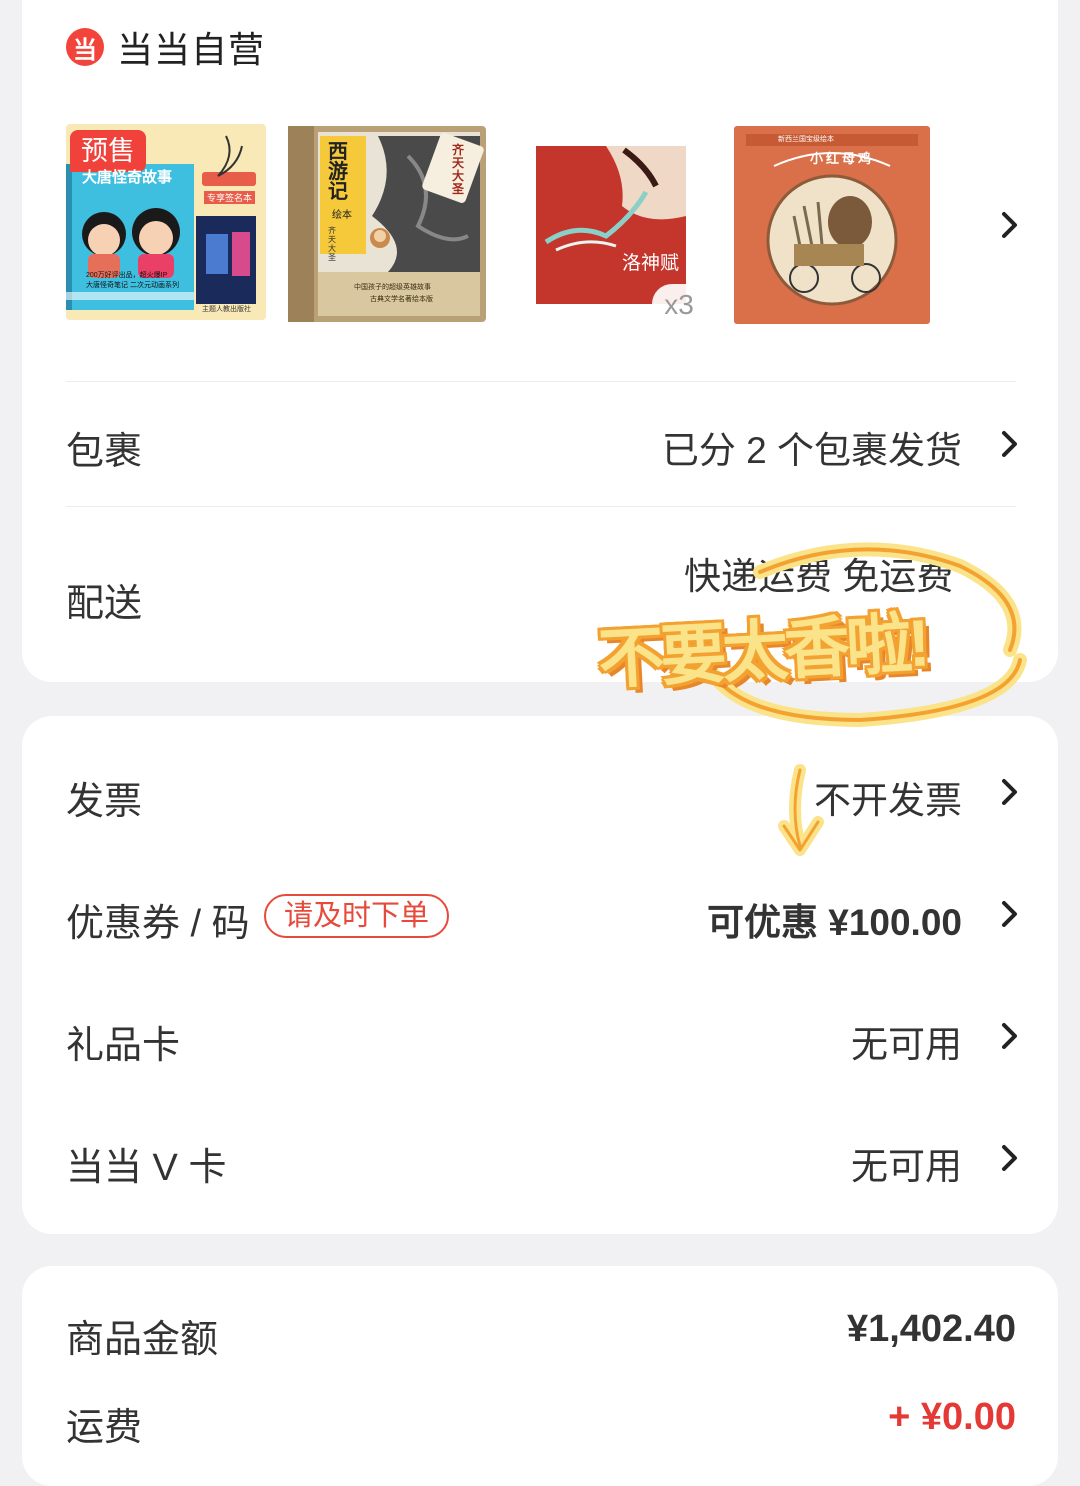 The height and width of the screenshot is (1486, 1080). What do you see at coordinates (952, 1417) in the screenshot?
I see `shipping-value: + ¥0.00` at bounding box center [952, 1417].